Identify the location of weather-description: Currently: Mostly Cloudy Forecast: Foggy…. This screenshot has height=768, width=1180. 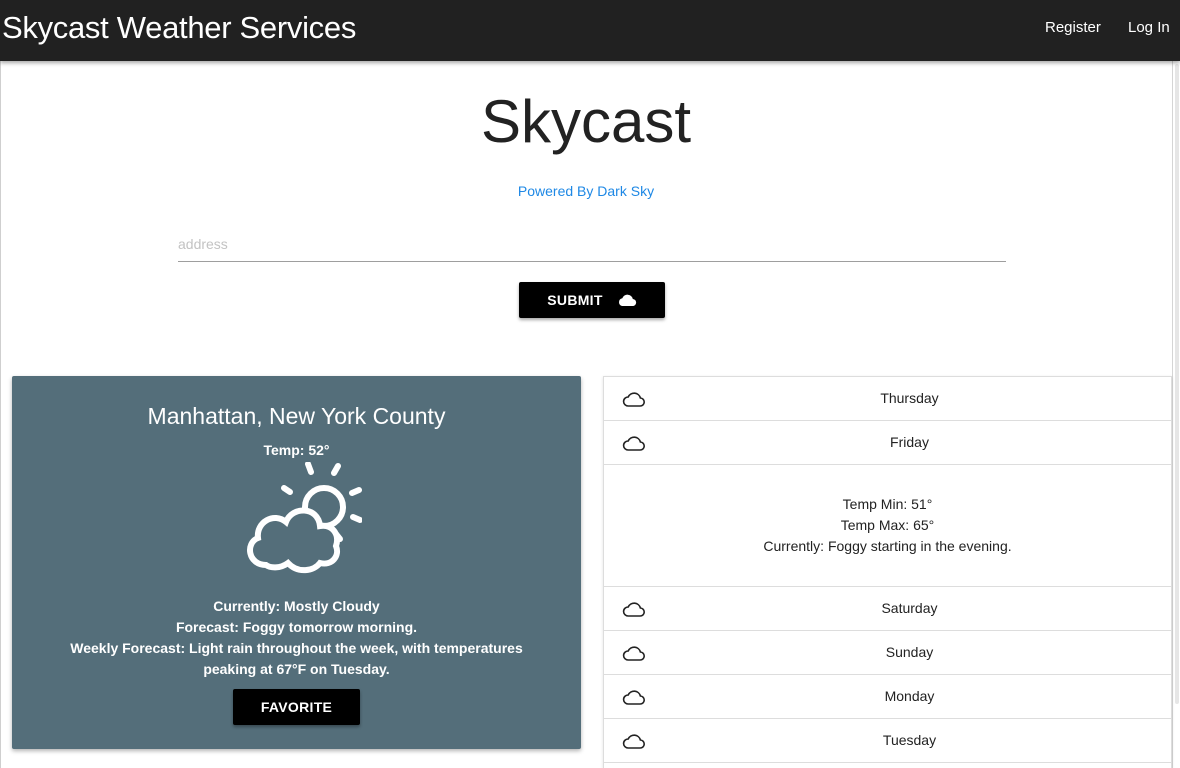
(296, 638).